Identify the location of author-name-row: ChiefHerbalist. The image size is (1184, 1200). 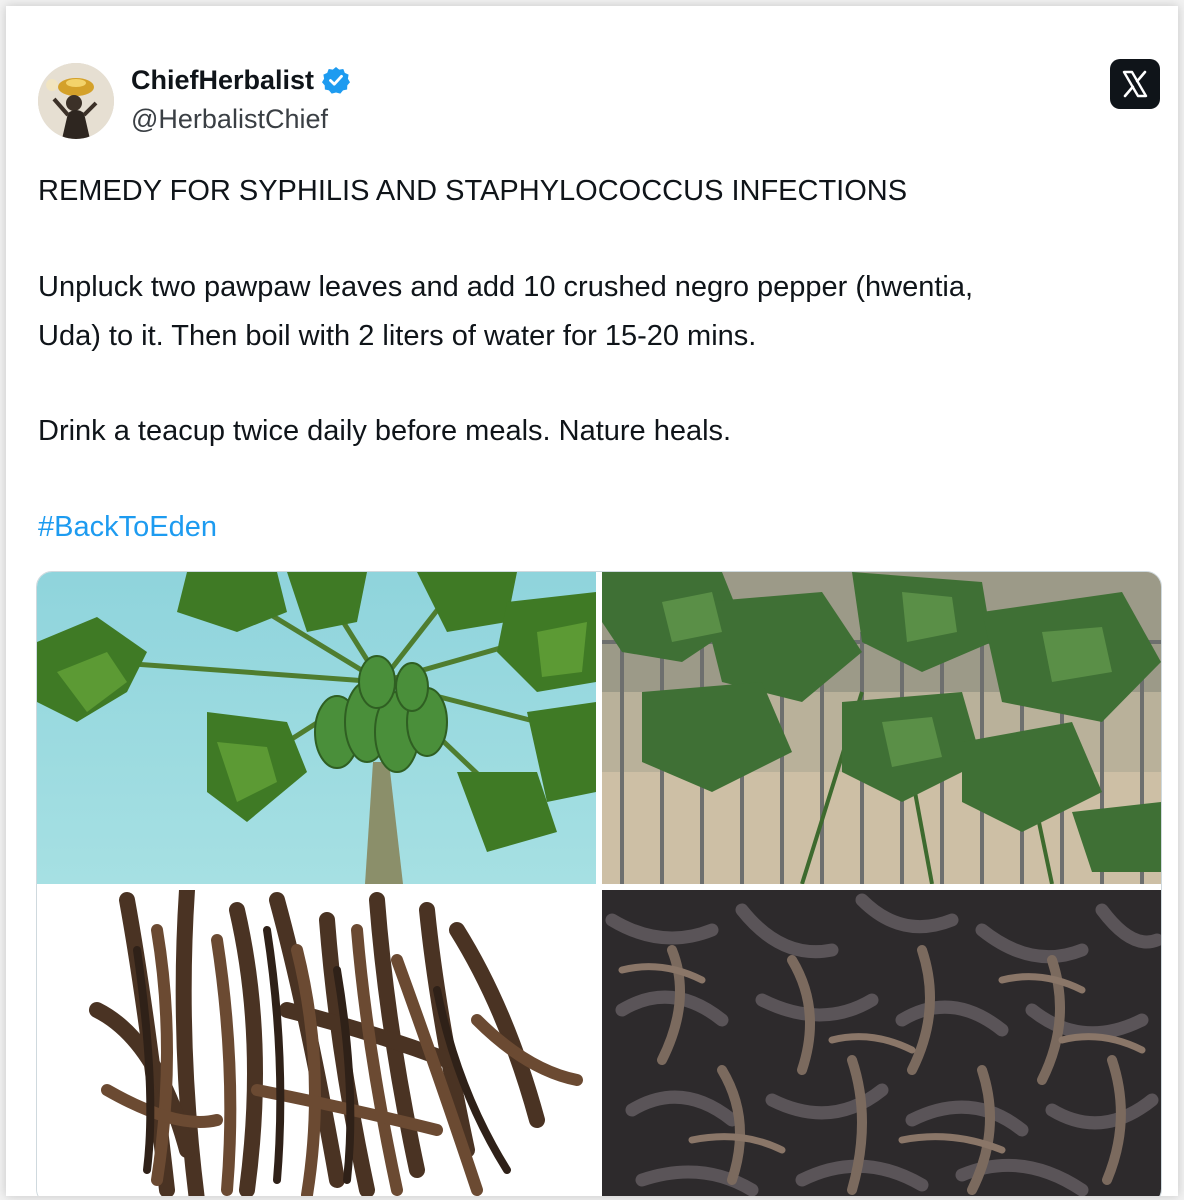
(241, 80).